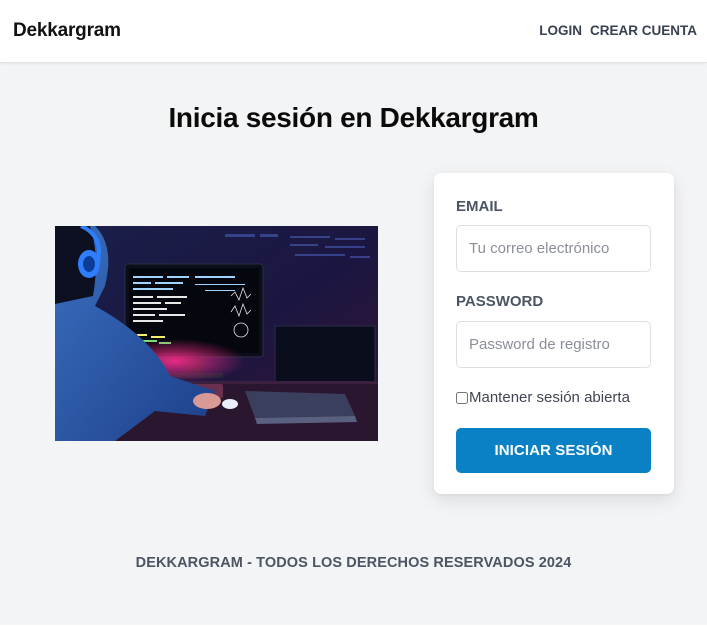 The height and width of the screenshot is (627, 707). Describe the element at coordinates (500, 301) in the screenshot. I see `password-label: PASSWORD` at that location.